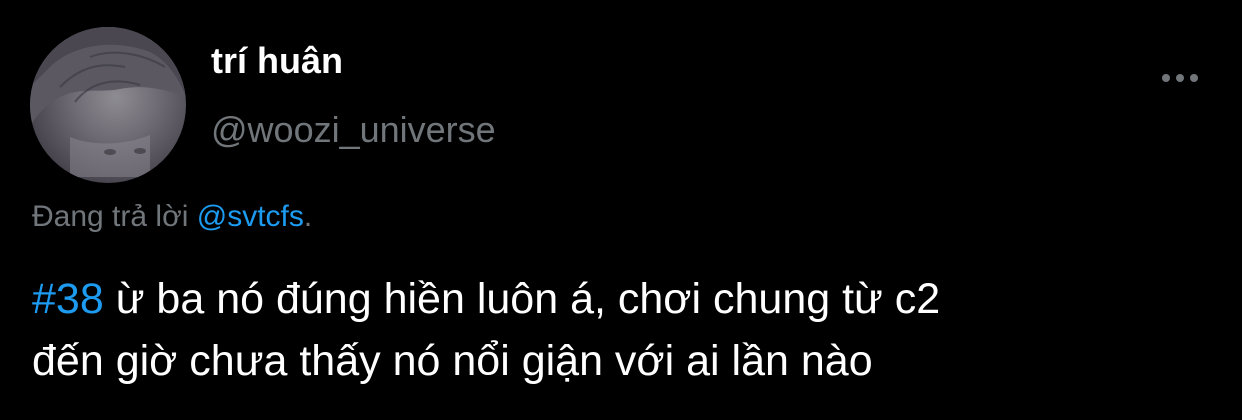  Describe the element at coordinates (353, 130) in the screenshot. I see `author-handle: @woozi_universe` at that location.